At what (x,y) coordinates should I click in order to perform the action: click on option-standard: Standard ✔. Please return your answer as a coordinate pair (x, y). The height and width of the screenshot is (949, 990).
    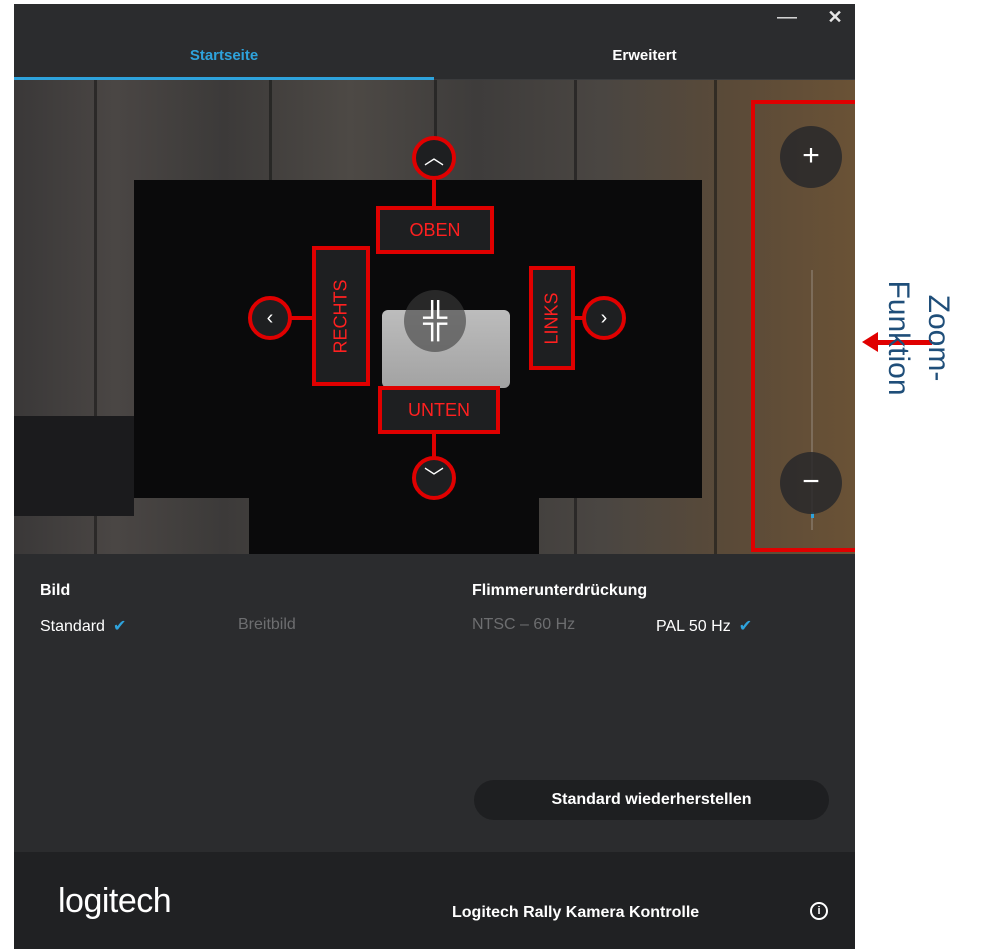
    Looking at the image, I should click on (83, 626).